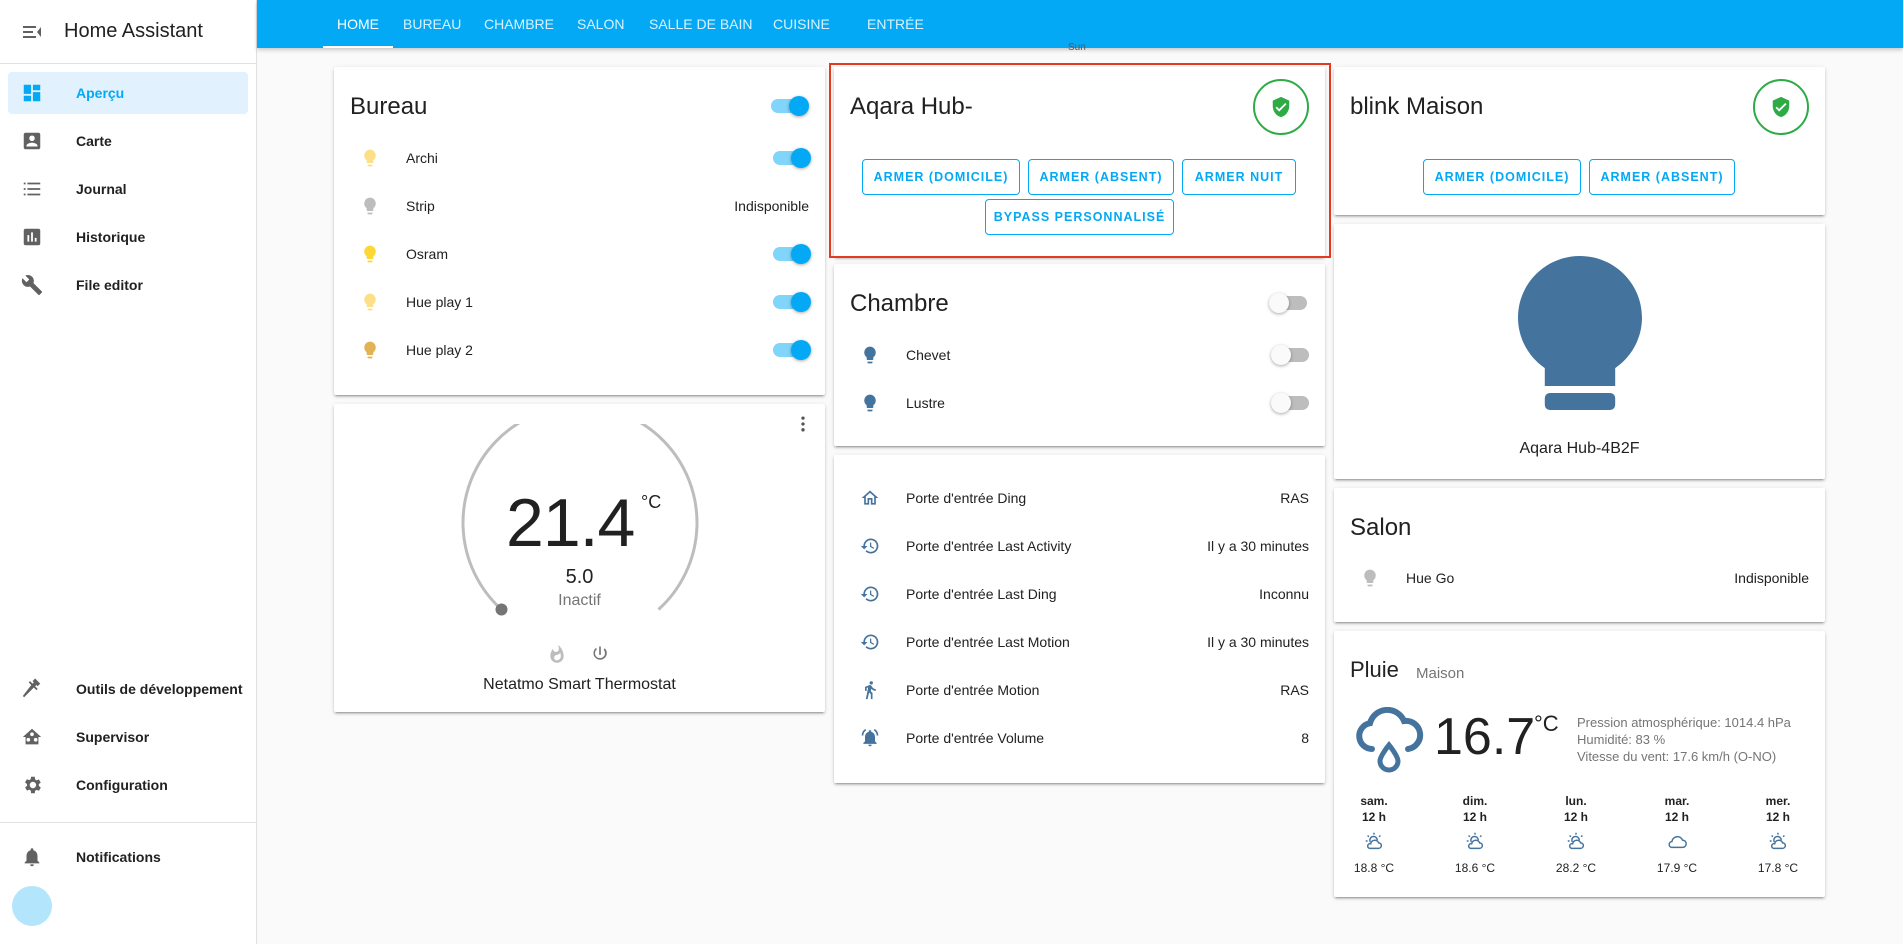 The height and width of the screenshot is (944, 1903). What do you see at coordinates (790, 106) in the screenshot?
I see `bureau-master-toggle` at bounding box center [790, 106].